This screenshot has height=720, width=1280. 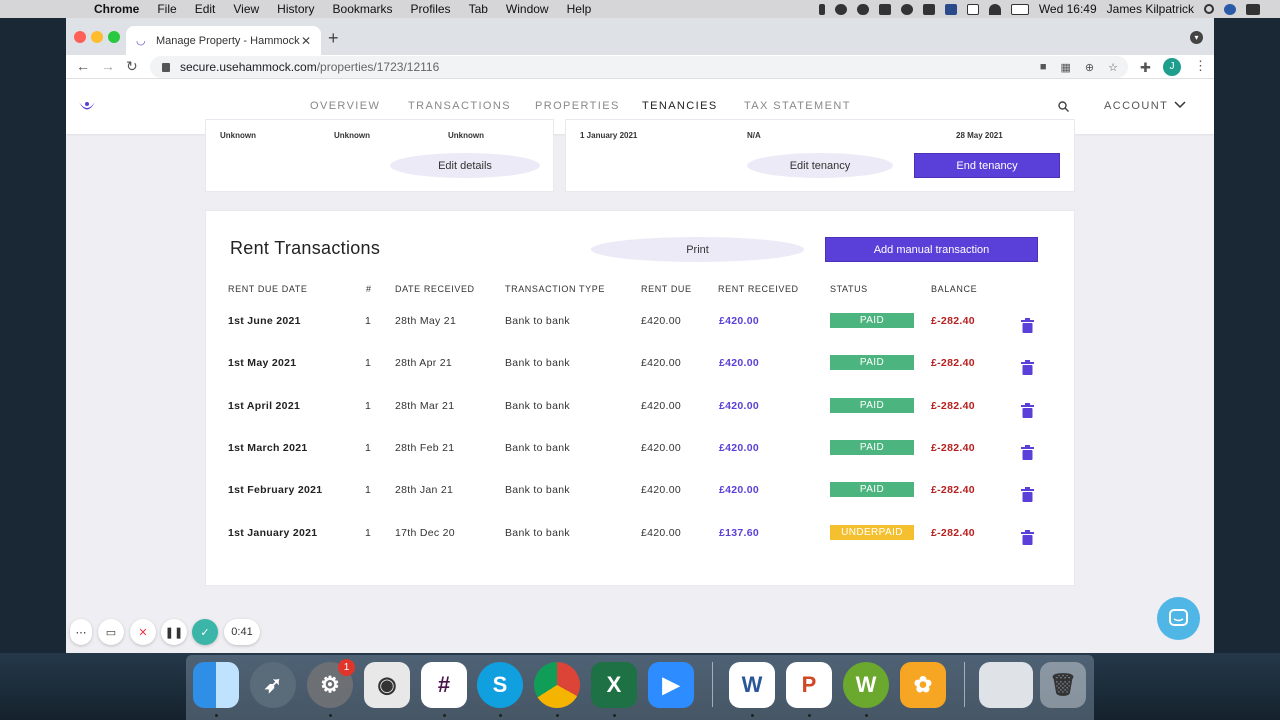 I want to click on tableplus-icon: ✿, so click(x=923, y=685).